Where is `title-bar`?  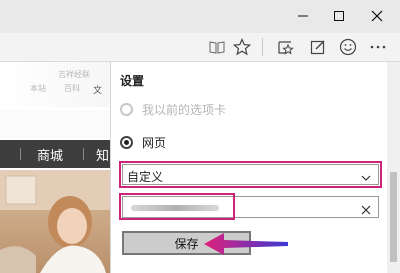
title-bar is located at coordinates (200, 17).